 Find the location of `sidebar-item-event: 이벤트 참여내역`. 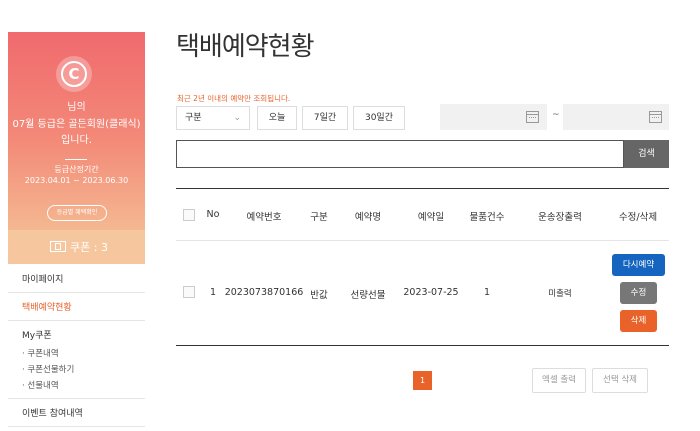

sidebar-item-event: 이벤트 참여내역 is located at coordinates (52, 412).